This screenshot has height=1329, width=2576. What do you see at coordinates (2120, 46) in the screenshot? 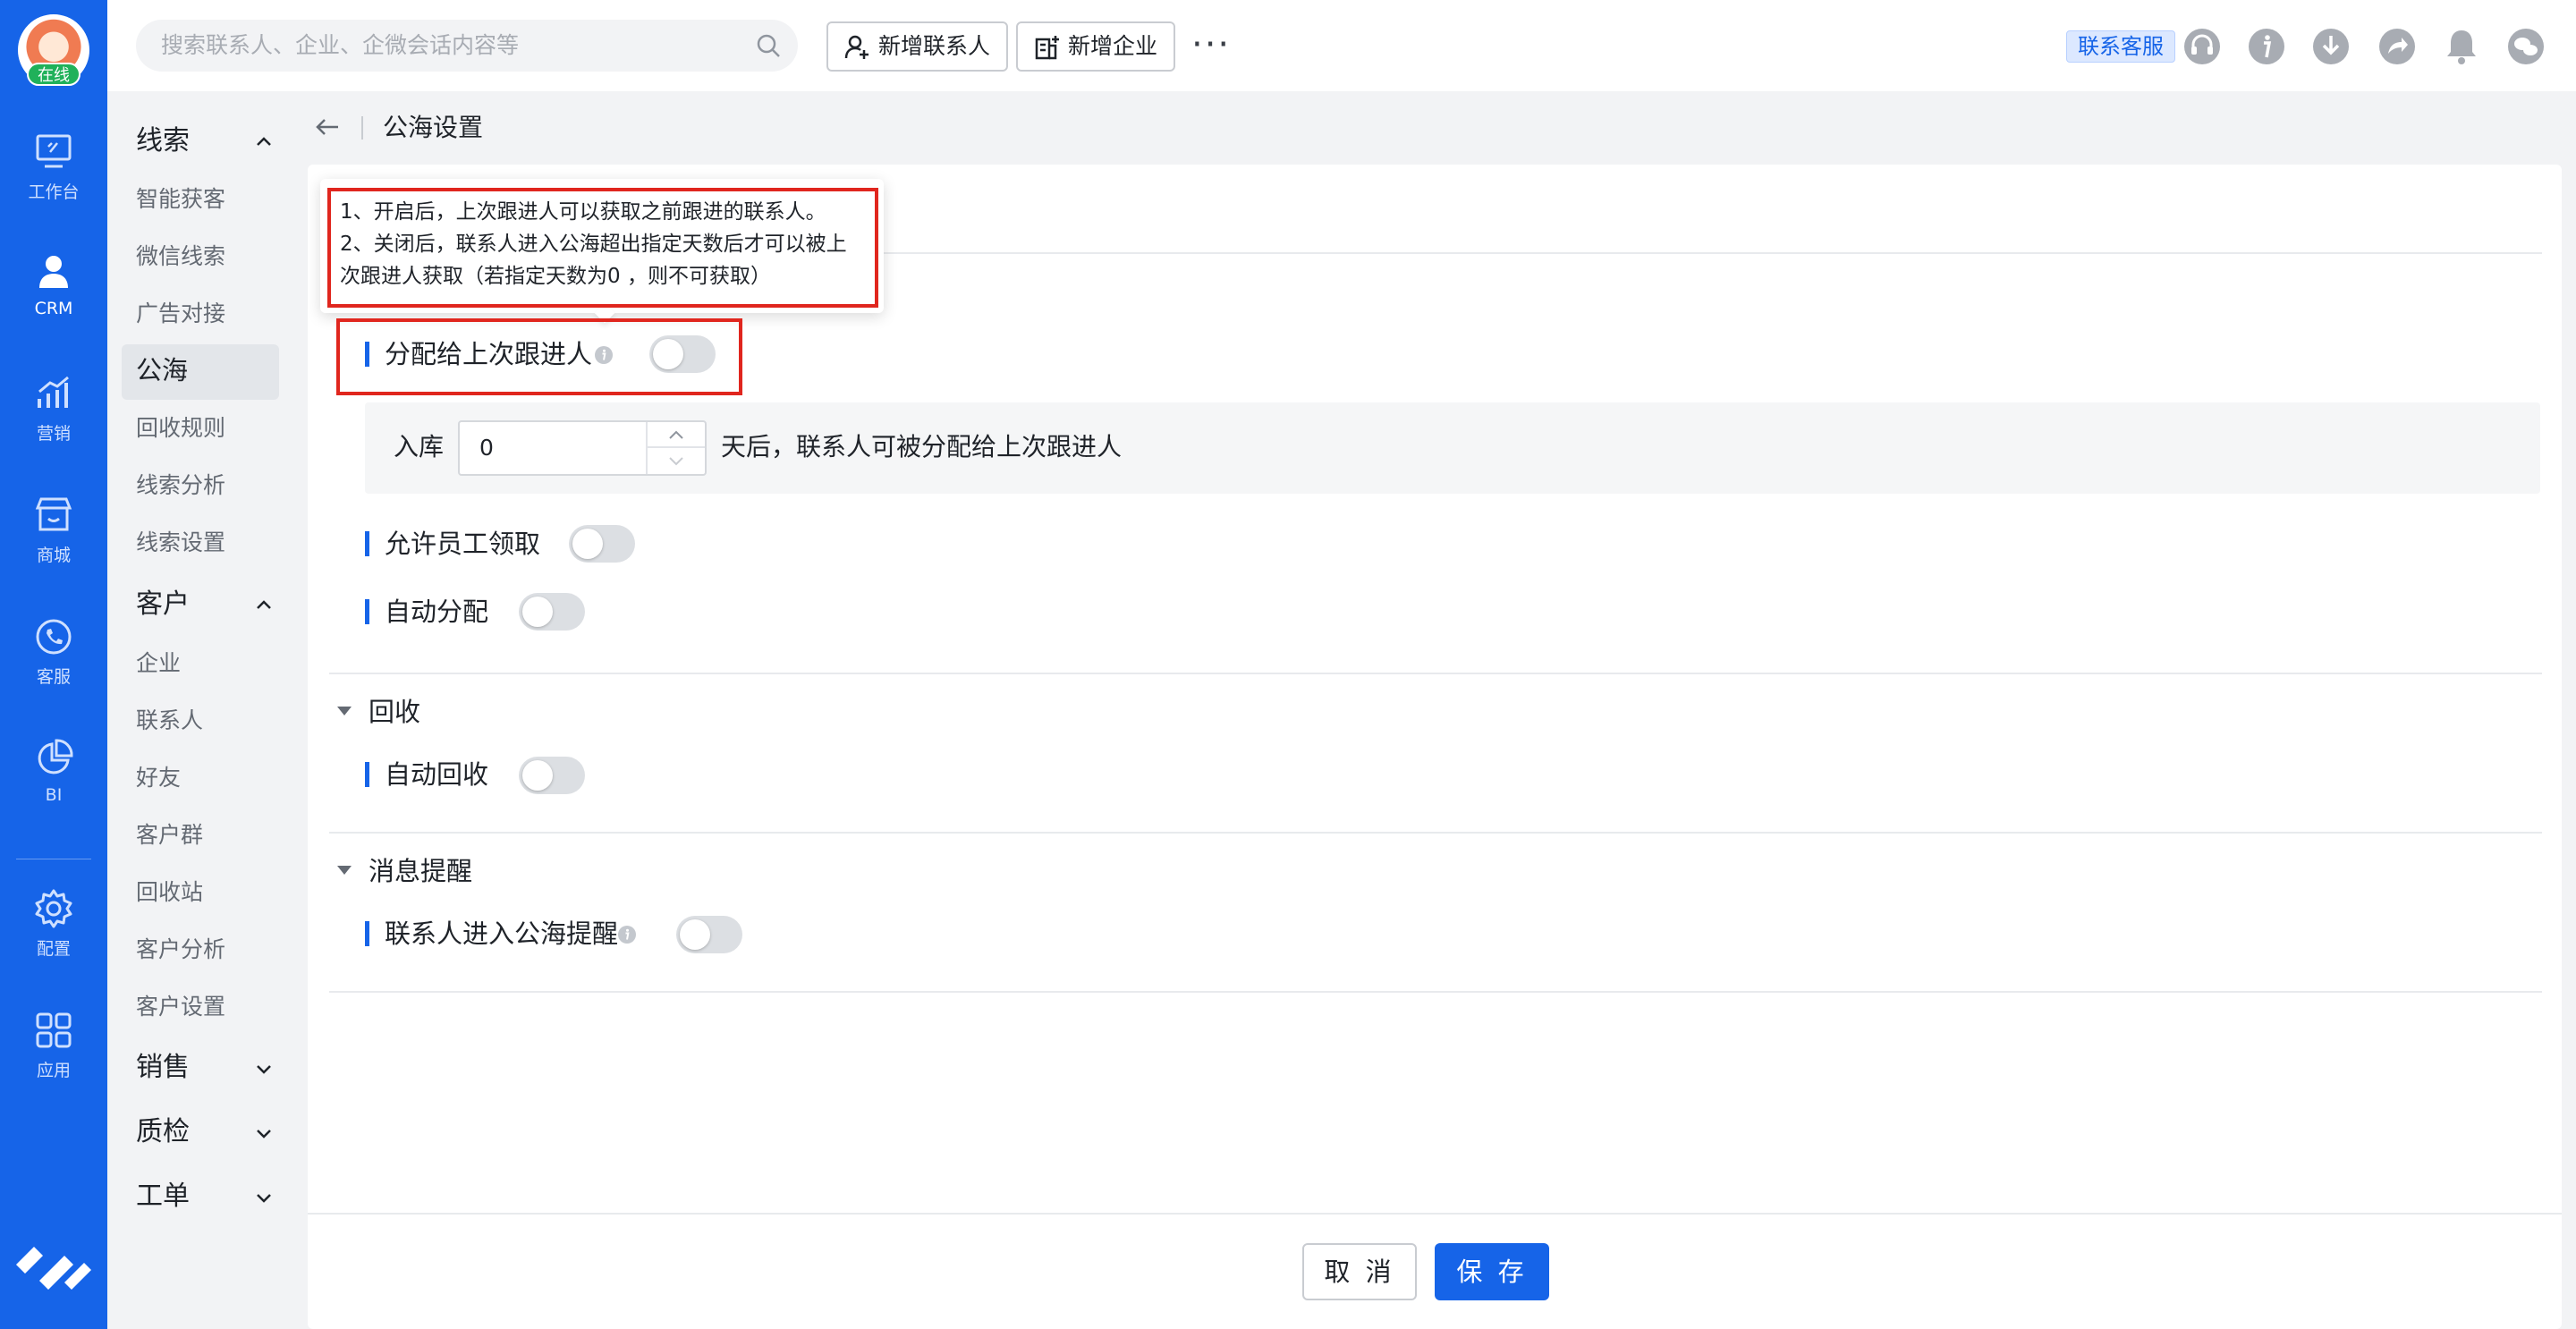
I see `contact-service-button: 联系客服` at bounding box center [2120, 46].